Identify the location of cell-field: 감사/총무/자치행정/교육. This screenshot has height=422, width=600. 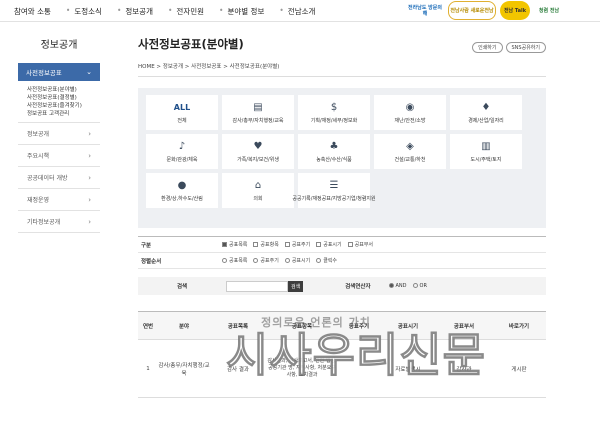
(184, 369).